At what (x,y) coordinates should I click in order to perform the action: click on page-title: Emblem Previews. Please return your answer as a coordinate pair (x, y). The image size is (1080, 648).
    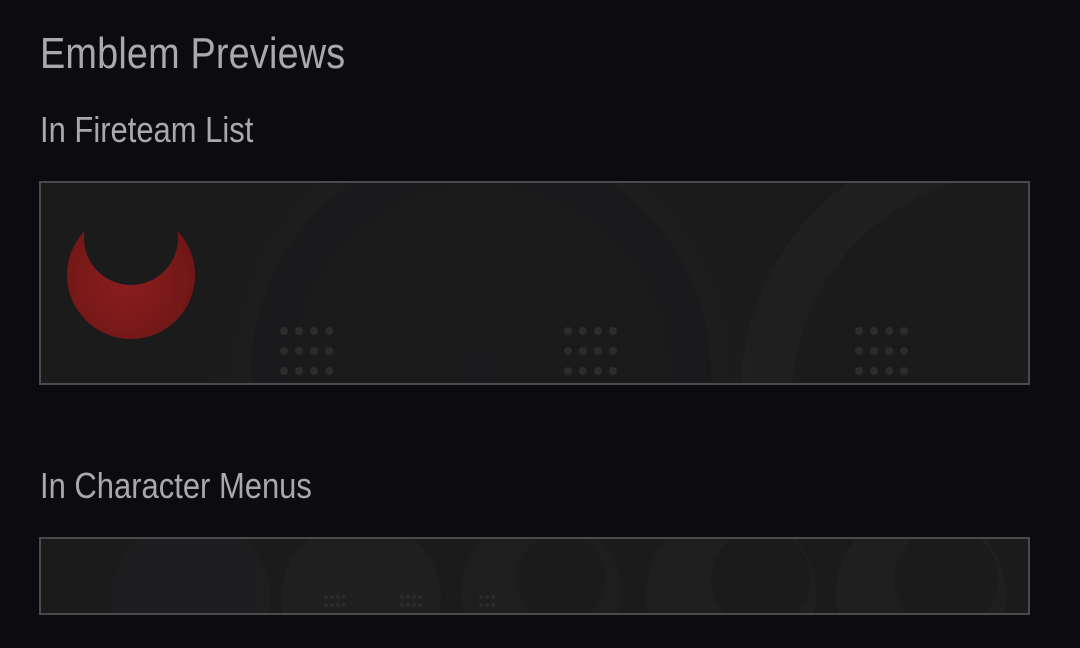
    Looking at the image, I should click on (193, 53).